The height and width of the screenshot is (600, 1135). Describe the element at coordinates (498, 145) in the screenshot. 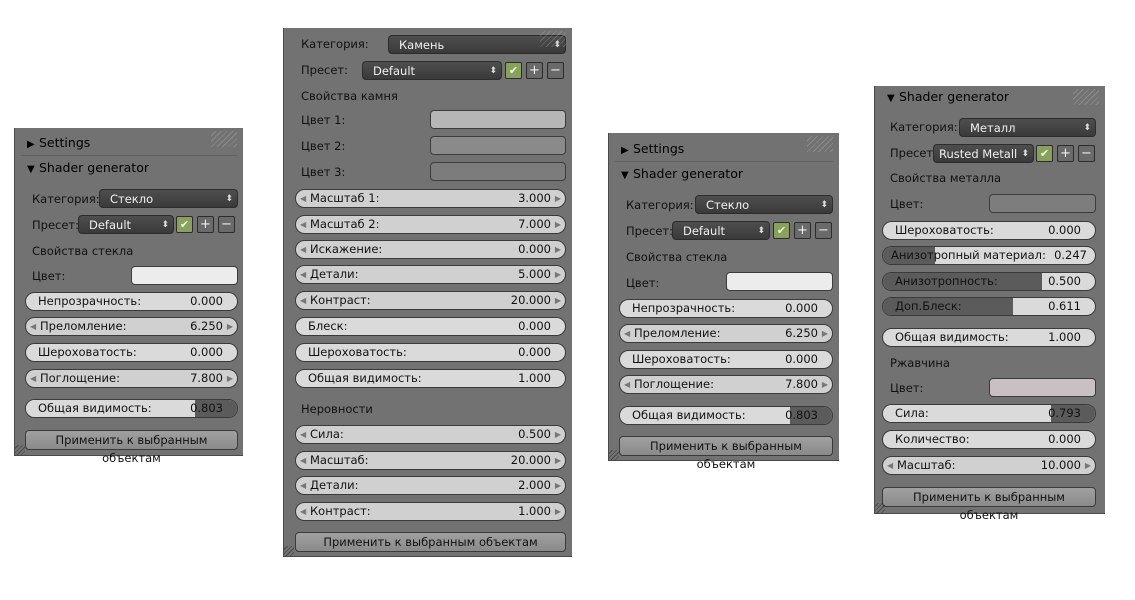

I see `color2-swatch` at that location.